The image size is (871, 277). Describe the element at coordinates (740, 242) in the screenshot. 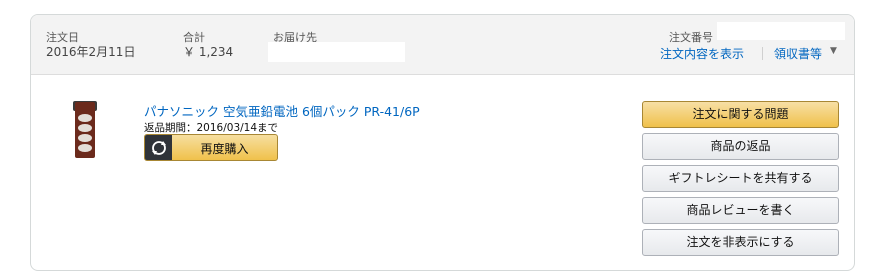

I see `hide-order-button: 注文を非表示にする` at that location.